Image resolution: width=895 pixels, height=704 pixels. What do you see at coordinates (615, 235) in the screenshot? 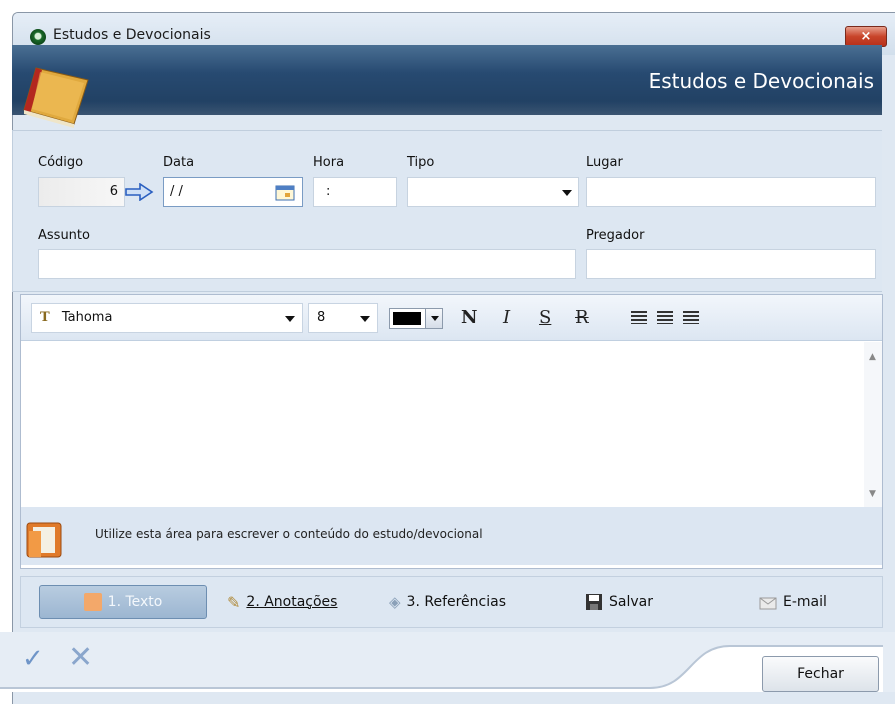
I see `pregador-label: Pregador` at bounding box center [615, 235].